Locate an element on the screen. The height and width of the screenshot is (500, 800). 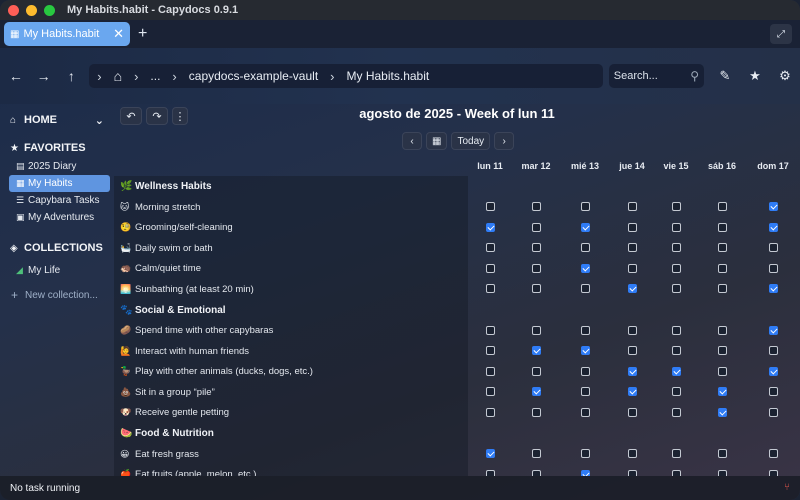
fullscreen-icon: ⤢ is located at coordinates (781, 34).